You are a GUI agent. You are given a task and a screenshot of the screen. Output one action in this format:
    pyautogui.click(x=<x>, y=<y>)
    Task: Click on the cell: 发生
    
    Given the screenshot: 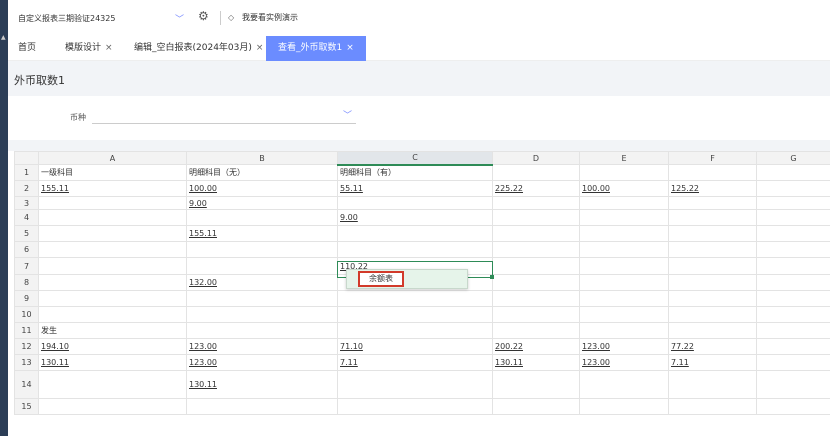 What is the action you would take?
    pyautogui.click(x=112, y=330)
    